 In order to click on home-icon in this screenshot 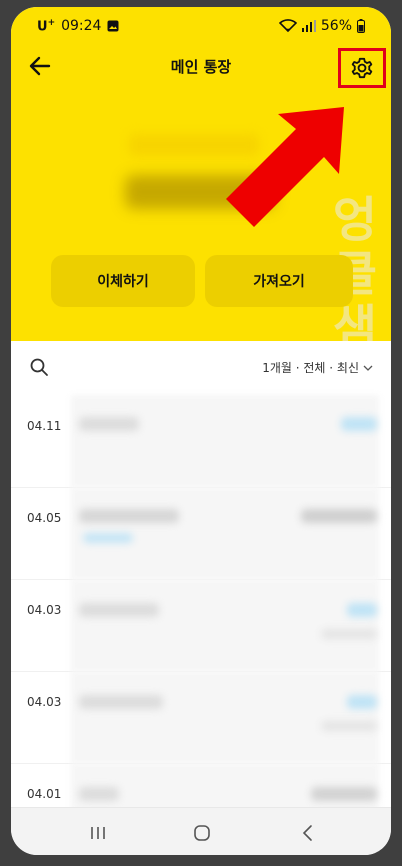, I will do `click(202, 833)`.